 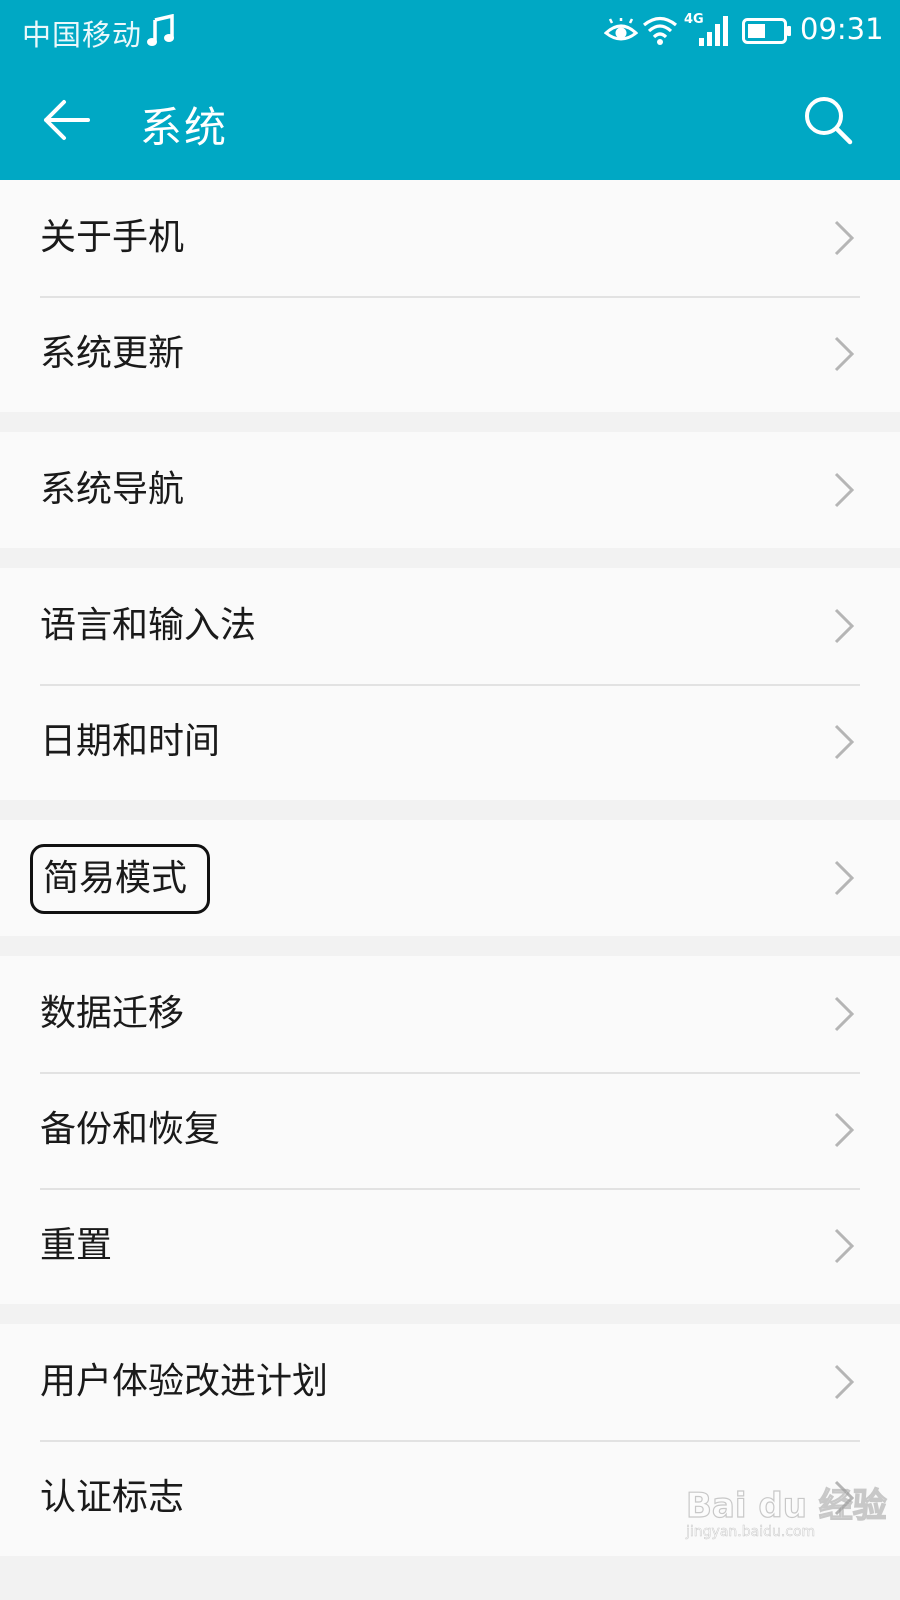 What do you see at coordinates (66, 120) in the screenshot?
I see `back-arrow-icon` at bounding box center [66, 120].